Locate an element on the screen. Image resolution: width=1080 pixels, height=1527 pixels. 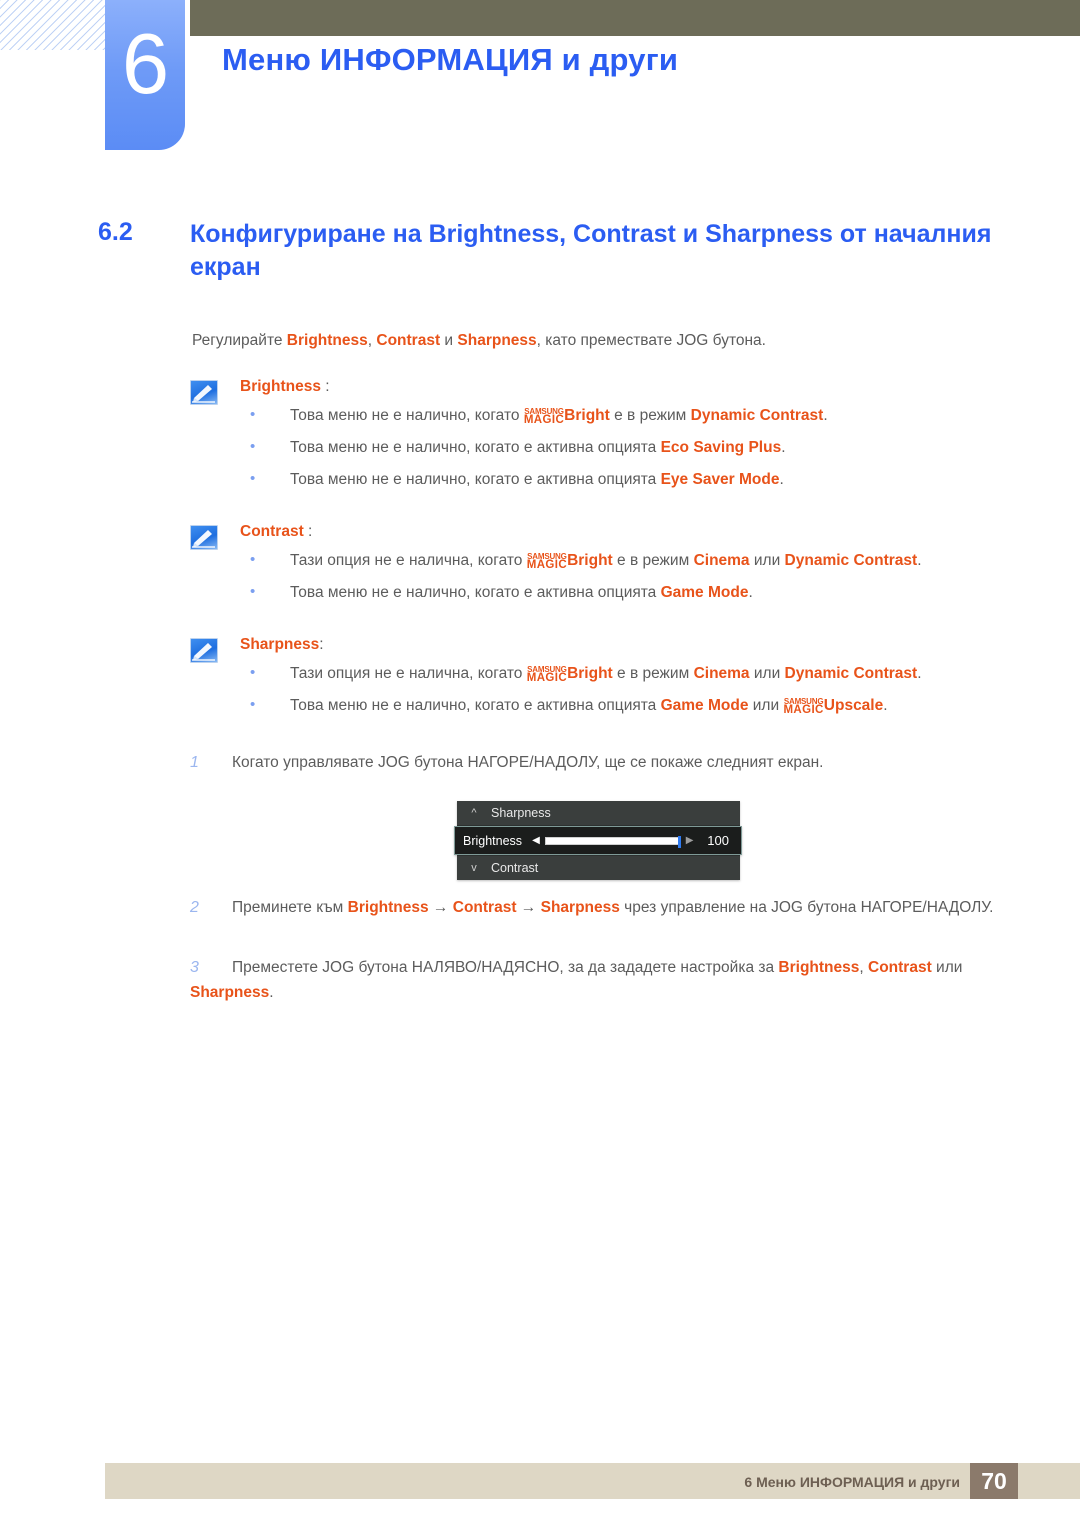
osd-row-brightness-selected: Brightness ◀ ▶ 100 is located at coordinates (598, 840).